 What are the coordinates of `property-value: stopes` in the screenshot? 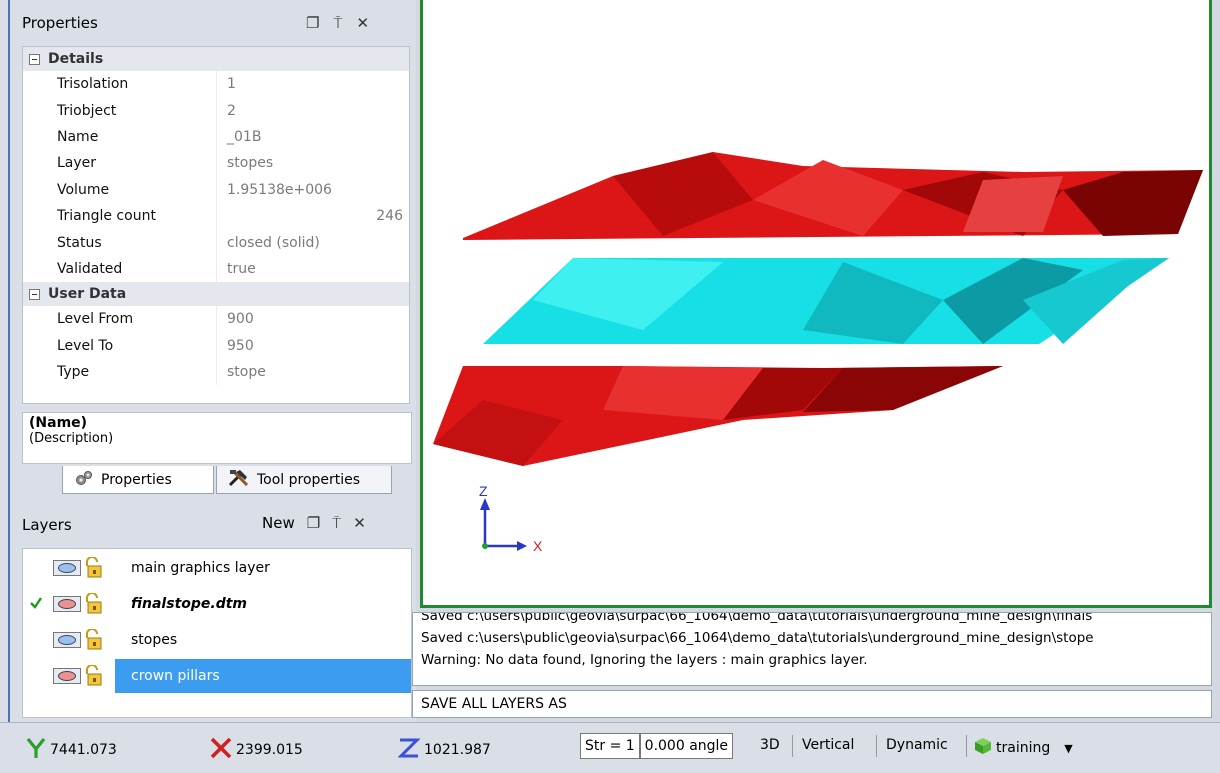 It's located at (250, 163).